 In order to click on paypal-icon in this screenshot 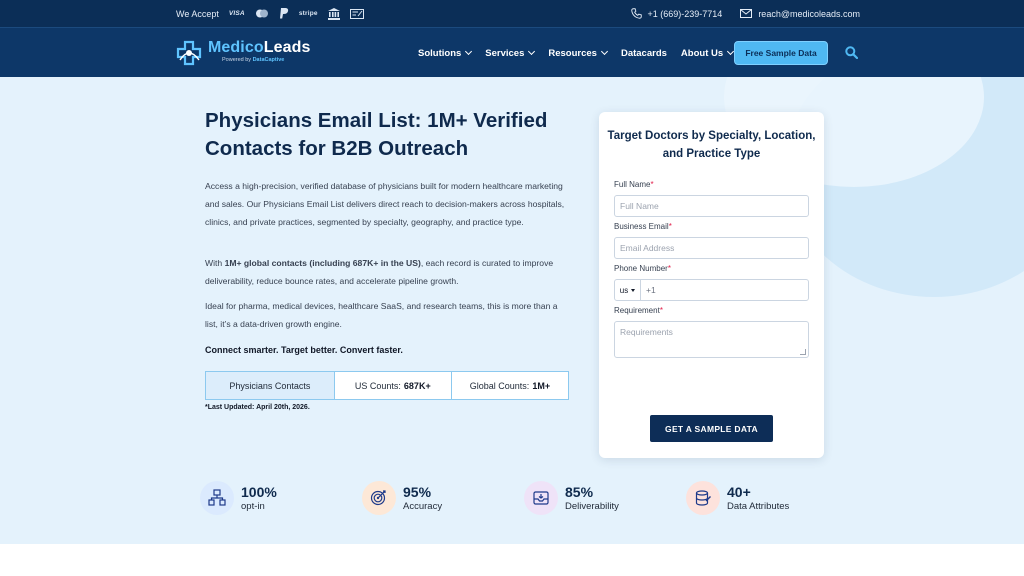, I will do `click(284, 13)`.